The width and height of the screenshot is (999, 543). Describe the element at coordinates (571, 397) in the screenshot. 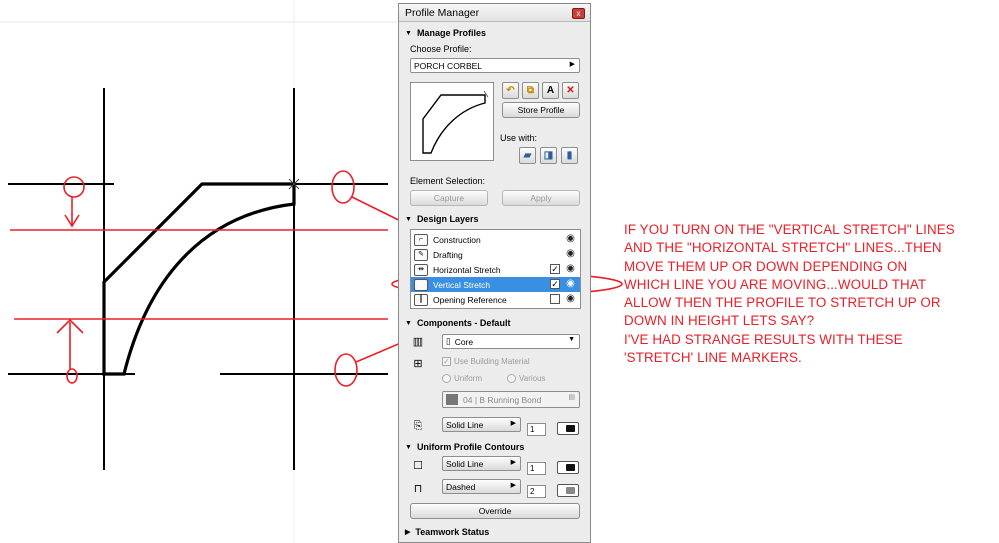

I see `document-icon: ▤` at that location.